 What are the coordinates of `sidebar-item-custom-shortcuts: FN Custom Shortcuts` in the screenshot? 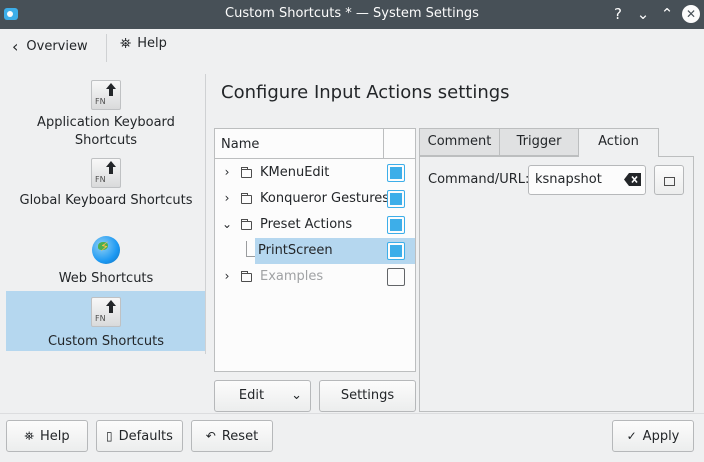 It's located at (106, 321).